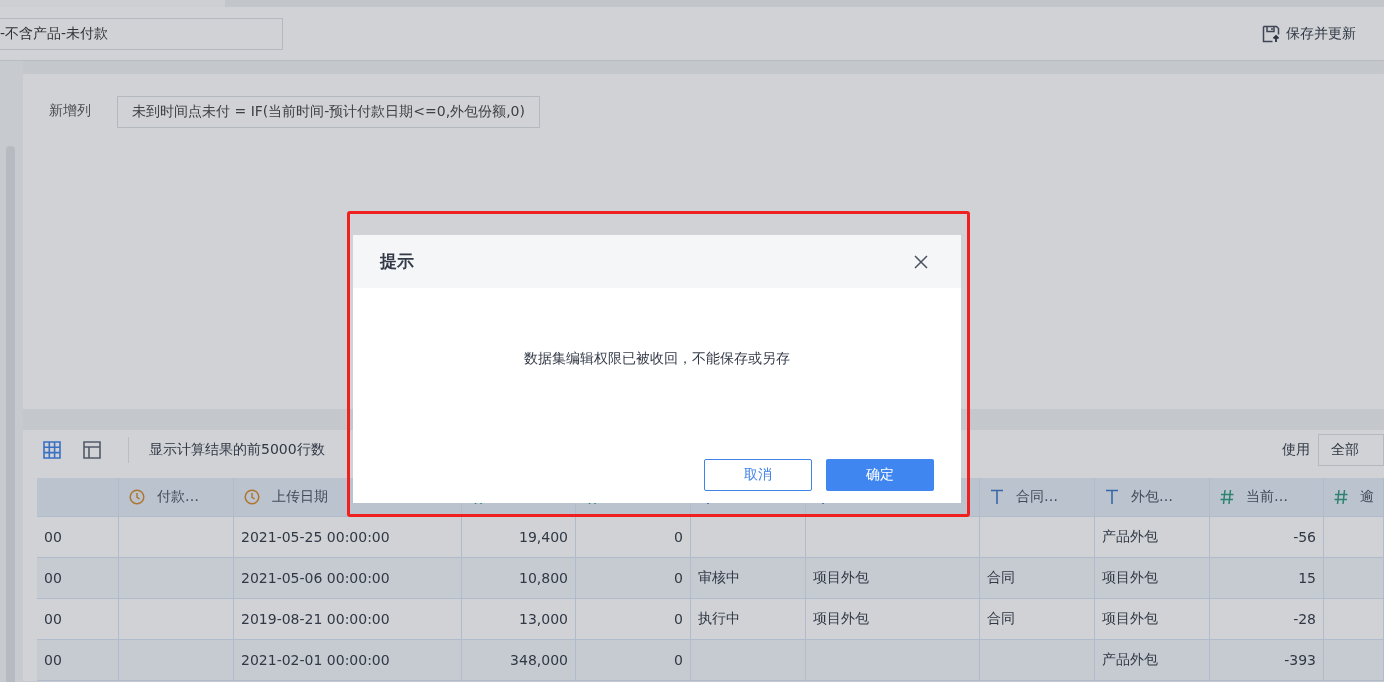  Describe the element at coordinates (880, 475) in the screenshot. I see `confirm-button: 确定` at that location.